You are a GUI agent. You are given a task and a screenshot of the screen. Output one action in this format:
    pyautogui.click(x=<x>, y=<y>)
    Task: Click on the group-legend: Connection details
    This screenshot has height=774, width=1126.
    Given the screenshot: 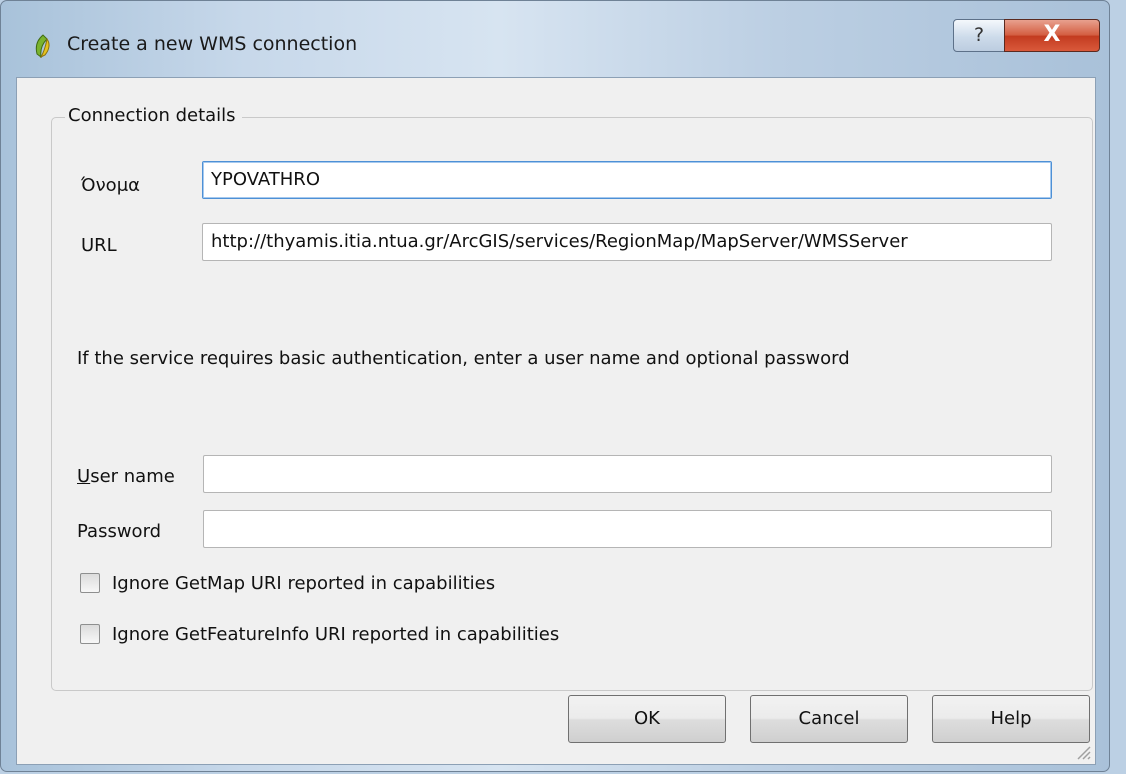 What is the action you would take?
    pyautogui.click(x=153, y=115)
    